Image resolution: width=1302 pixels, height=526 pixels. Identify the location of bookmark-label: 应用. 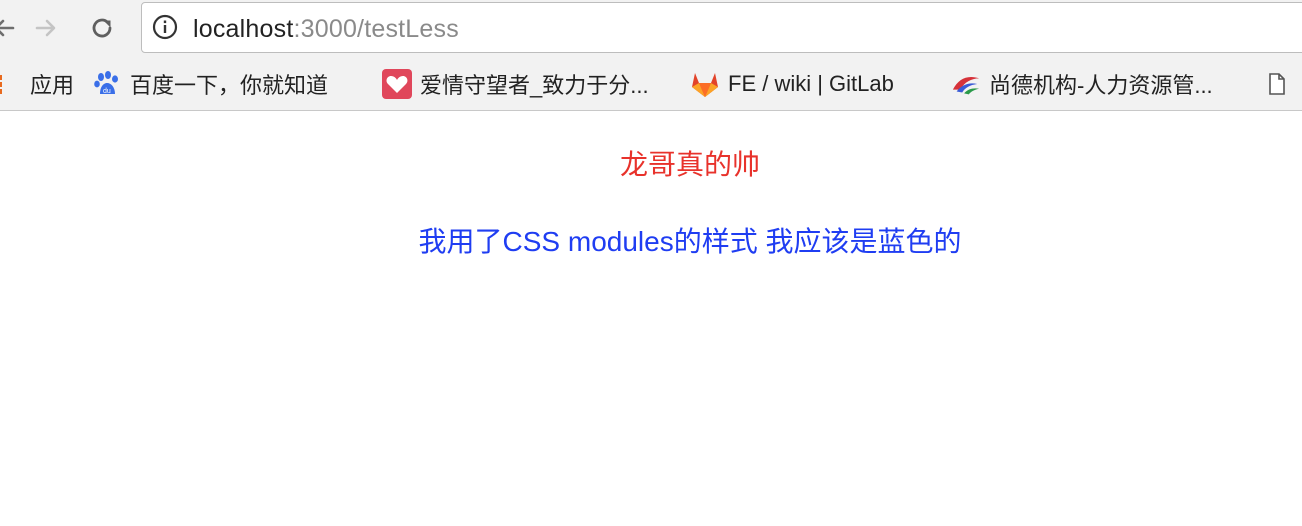
(52, 85).